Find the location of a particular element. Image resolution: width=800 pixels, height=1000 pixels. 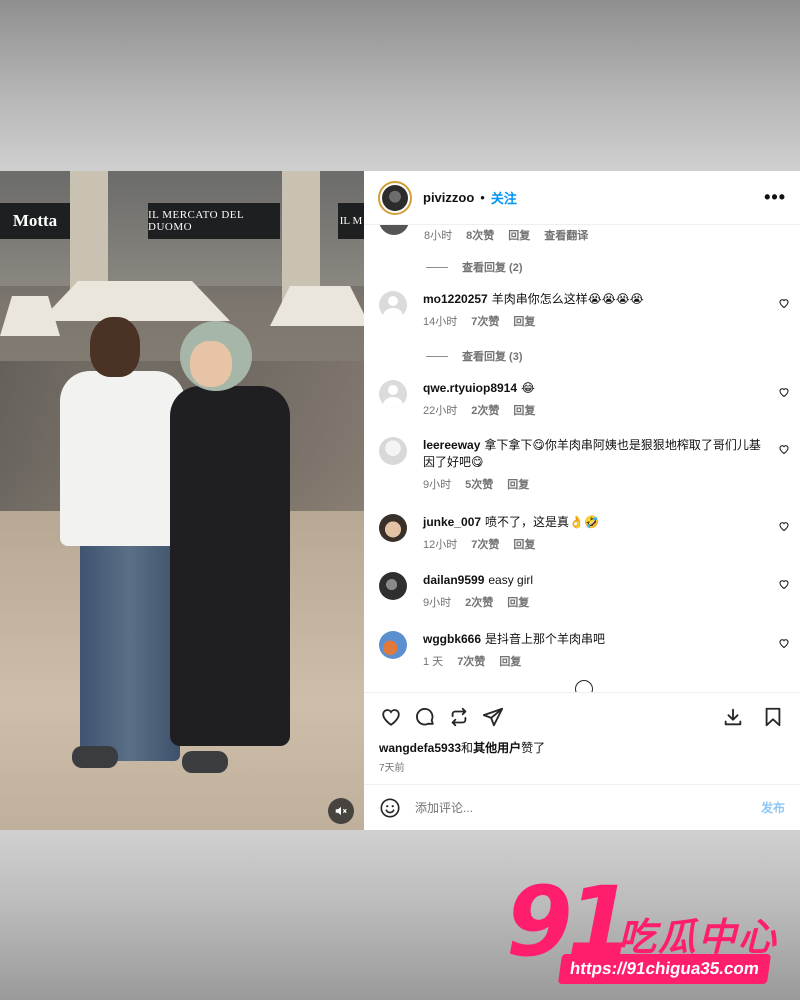

comment-item: qwe.rtyuiop8914 😂 22小时 2次赞 回复 is located at coordinates (584, 399).